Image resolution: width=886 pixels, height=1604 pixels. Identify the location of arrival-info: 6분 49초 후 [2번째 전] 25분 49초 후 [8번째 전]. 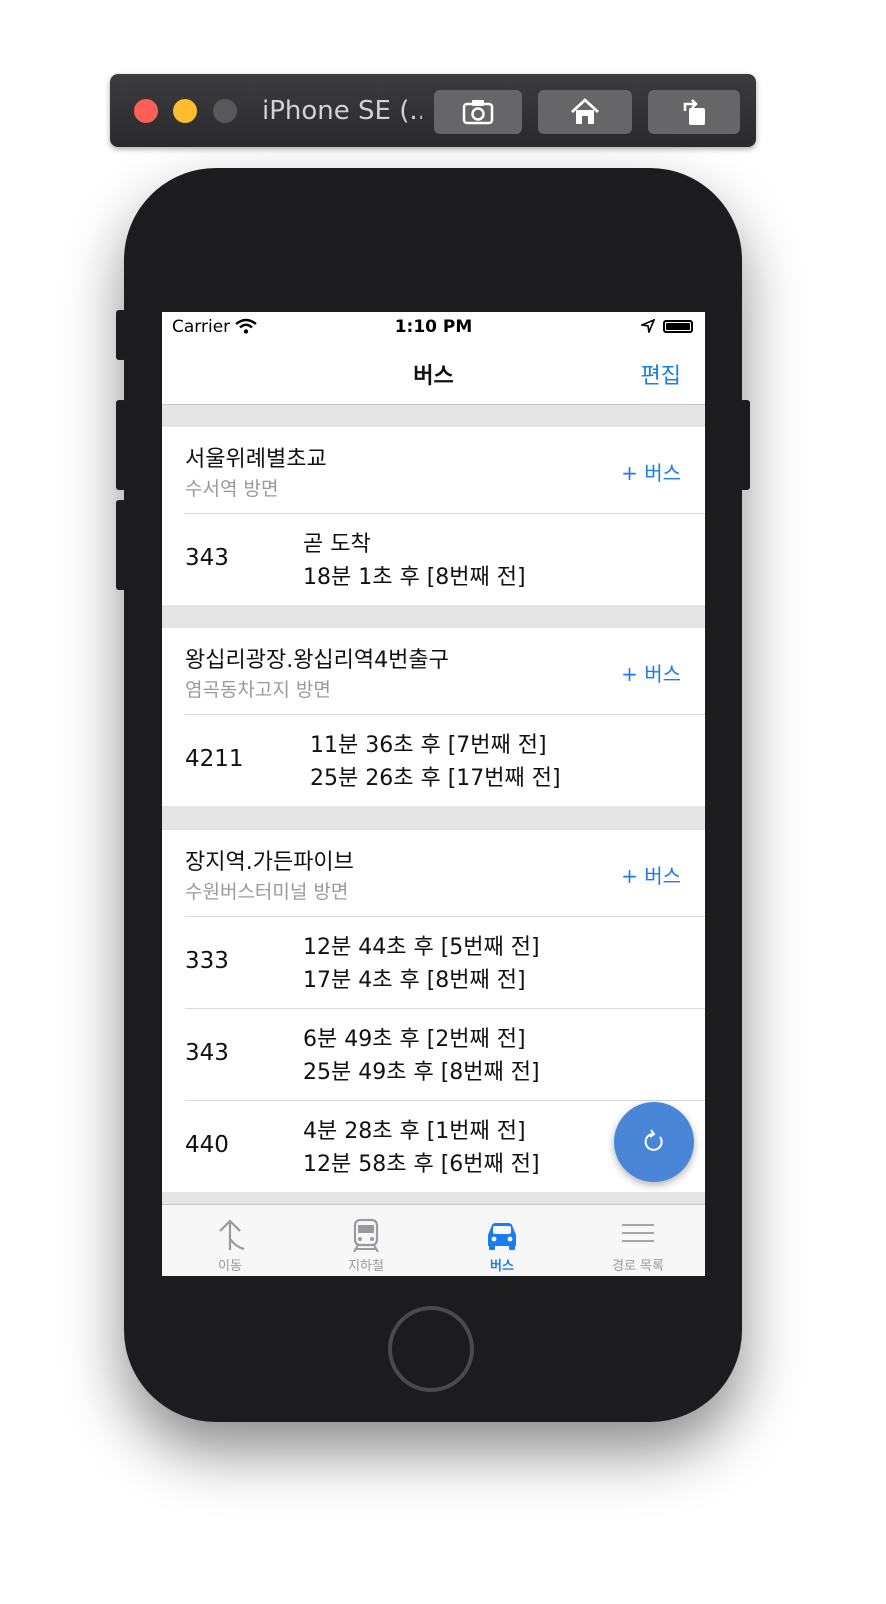
(421, 1056).